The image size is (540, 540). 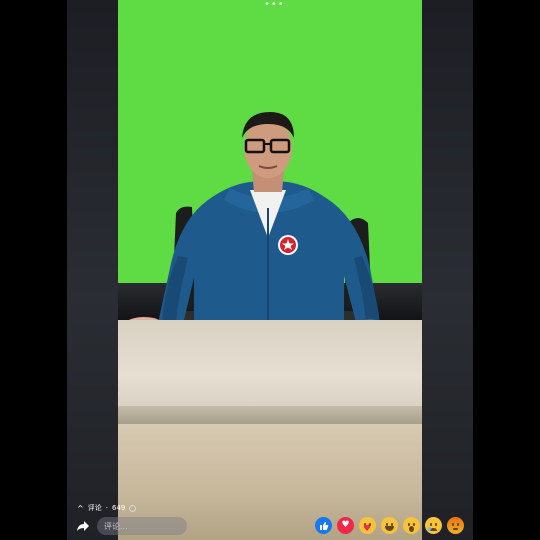 What do you see at coordinates (433, 525) in the screenshot?
I see `sad-icon` at bounding box center [433, 525].